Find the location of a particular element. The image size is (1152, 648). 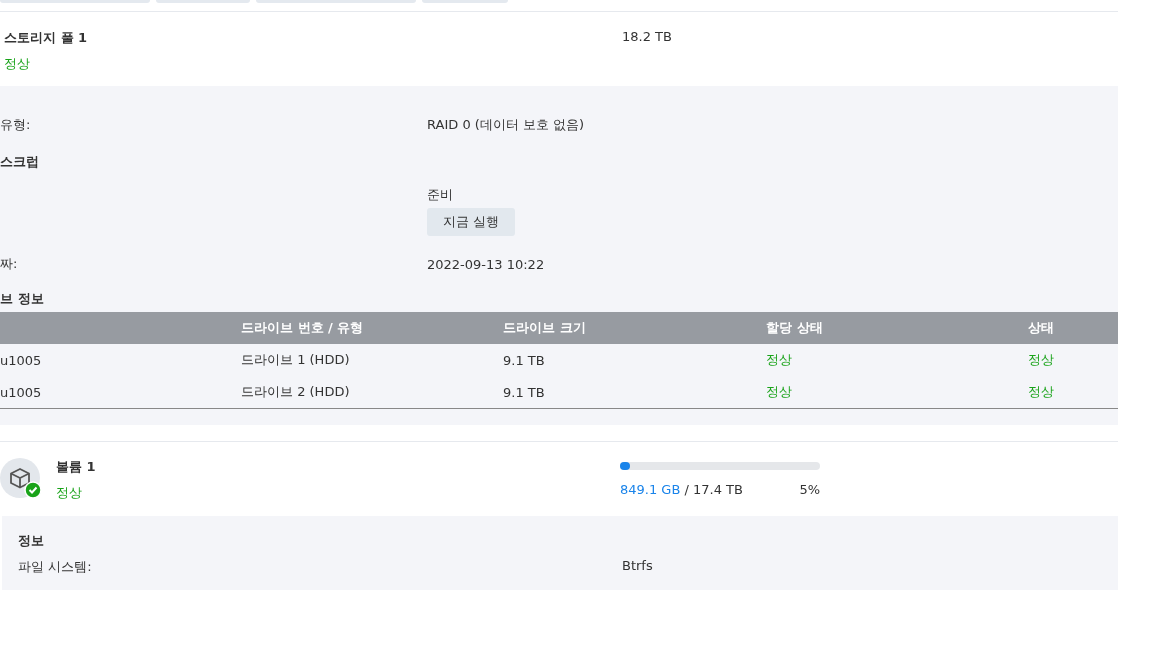

section-heading: 정보 is located at coordinates (31, 541).